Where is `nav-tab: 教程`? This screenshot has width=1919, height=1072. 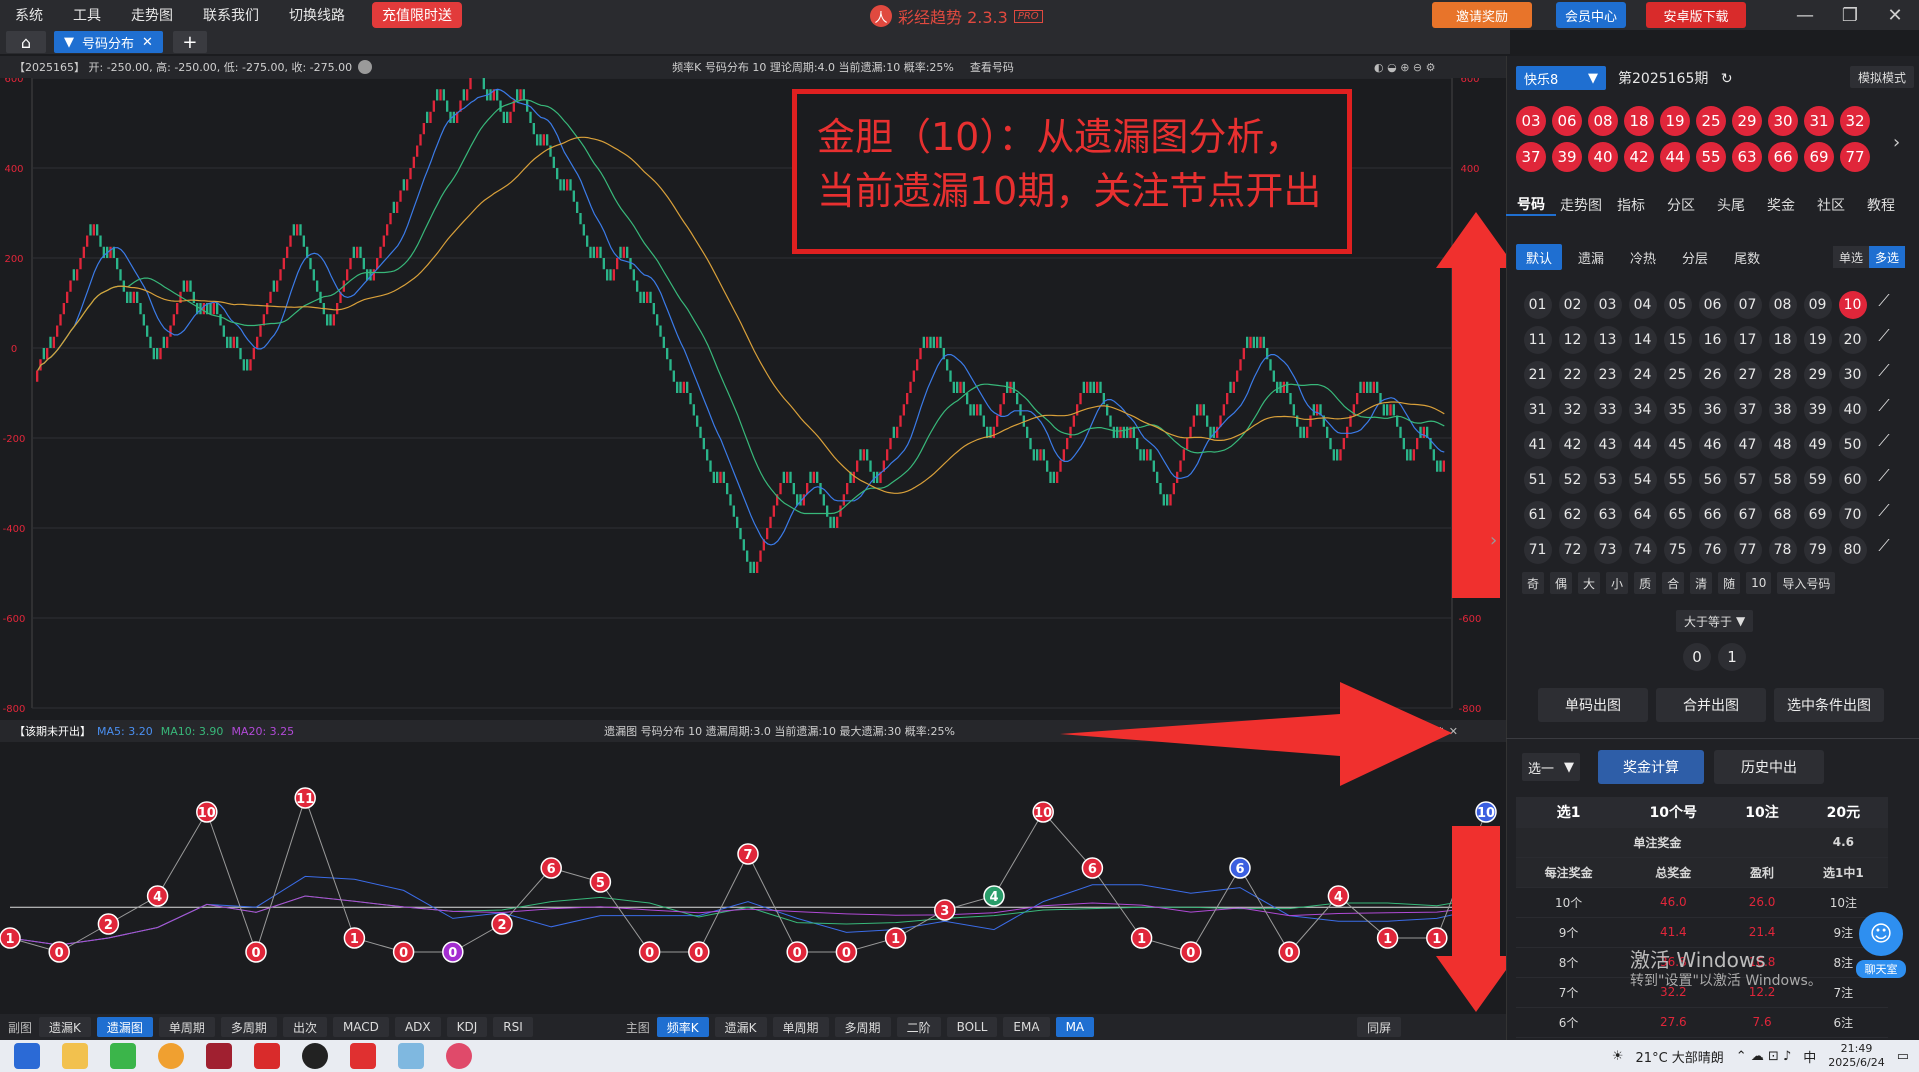
nav-tab: 教程 is located at coordinates (1881, 205).